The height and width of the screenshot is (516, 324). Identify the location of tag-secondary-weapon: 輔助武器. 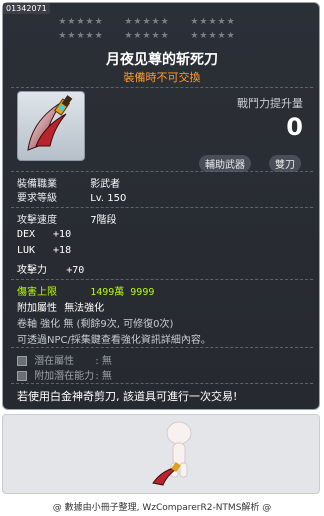
(225, 163).